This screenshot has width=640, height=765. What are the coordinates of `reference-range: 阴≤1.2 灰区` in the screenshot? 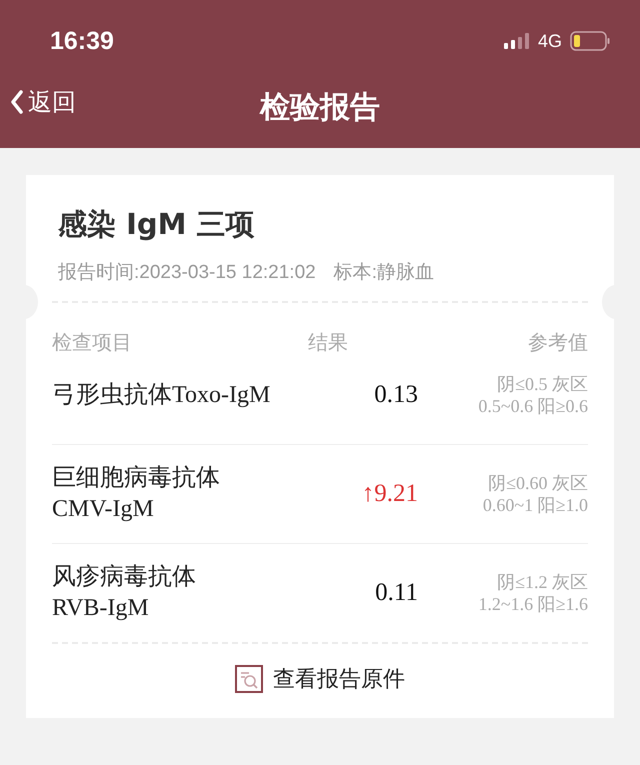 It's located at (542, 582).